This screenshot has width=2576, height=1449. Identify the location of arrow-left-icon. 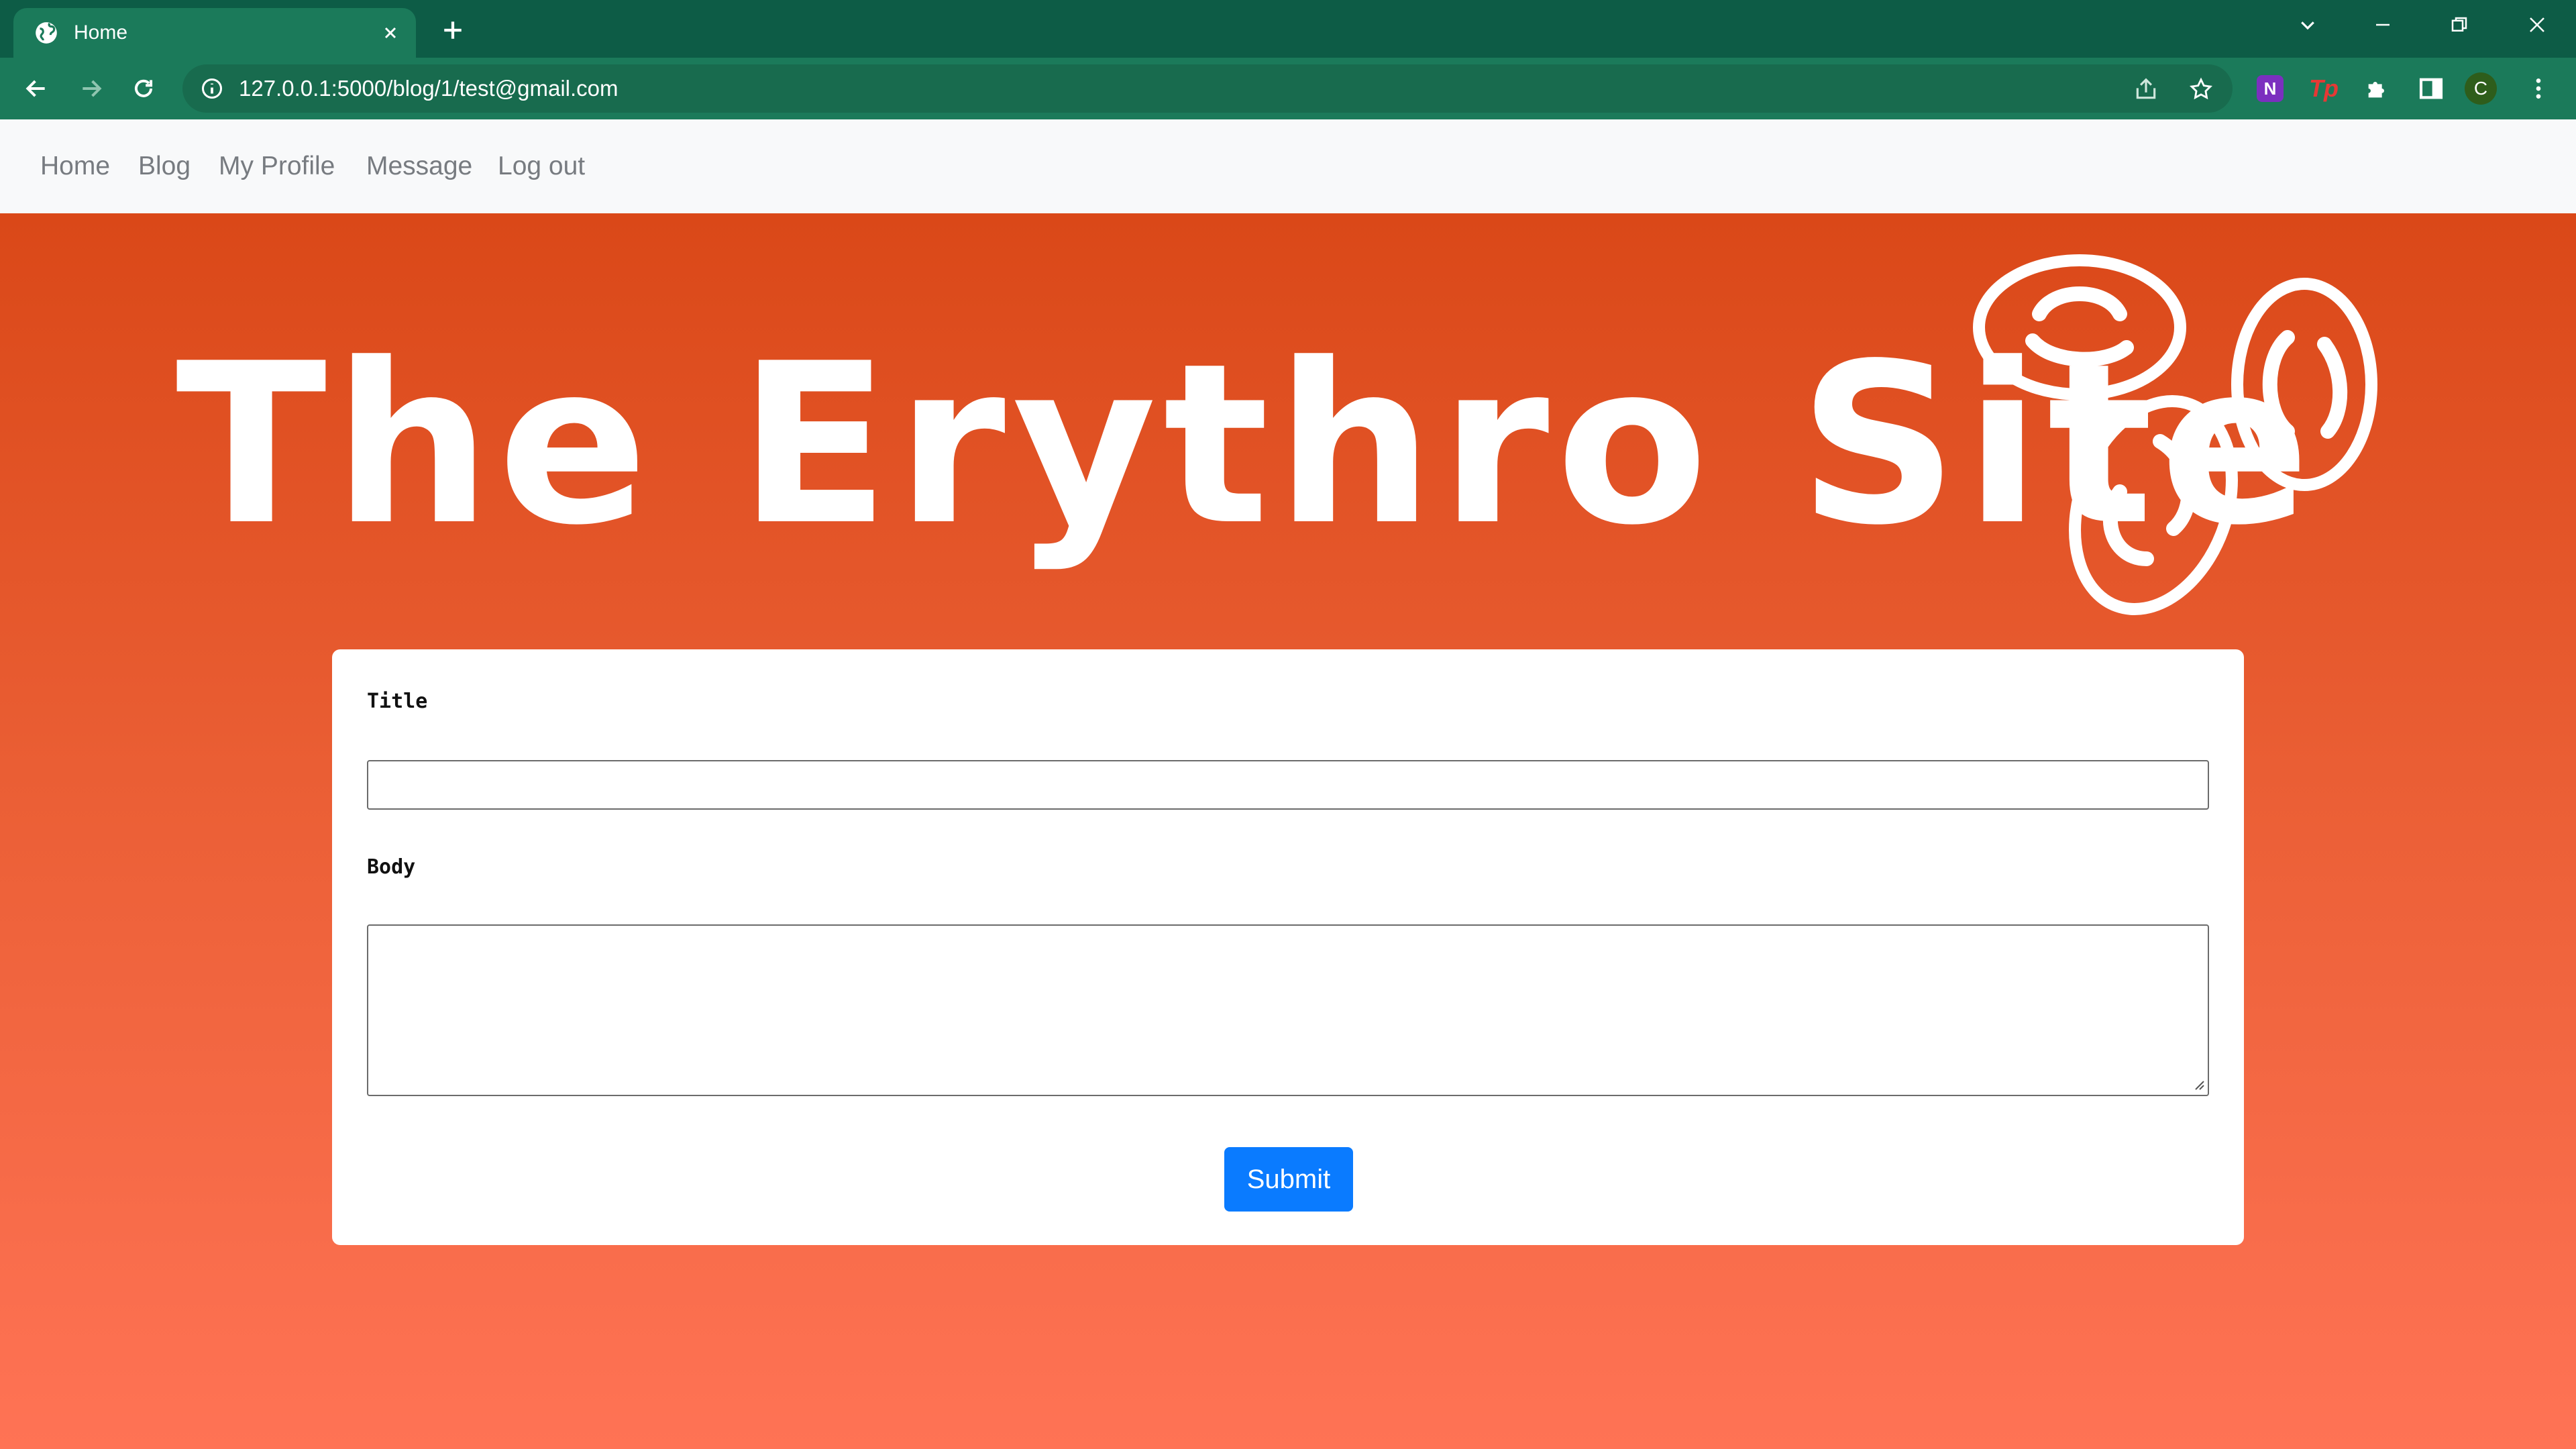
(35, 88).